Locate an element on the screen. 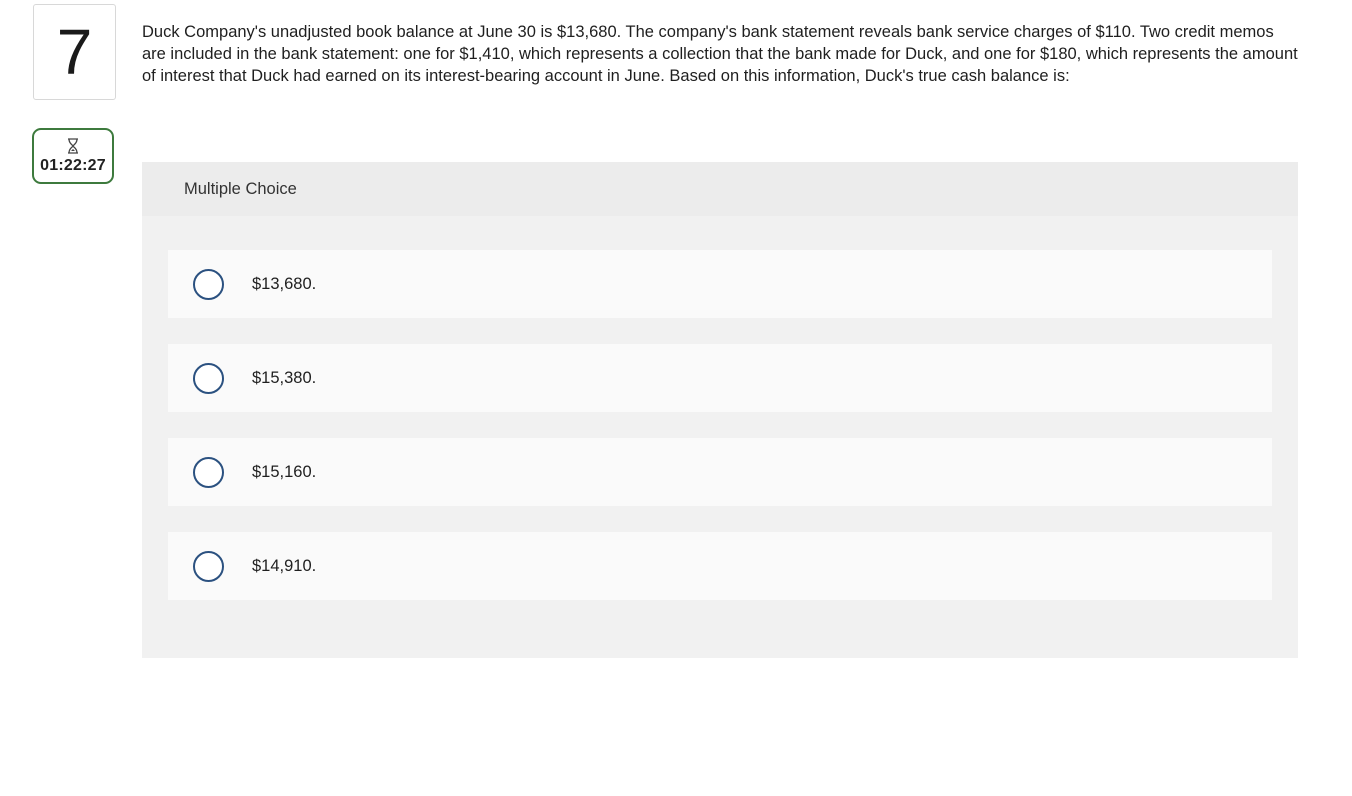 This screenshot has height=796, width=1352. choice-option-c: $15,160. is located at coordinates (720, 472).